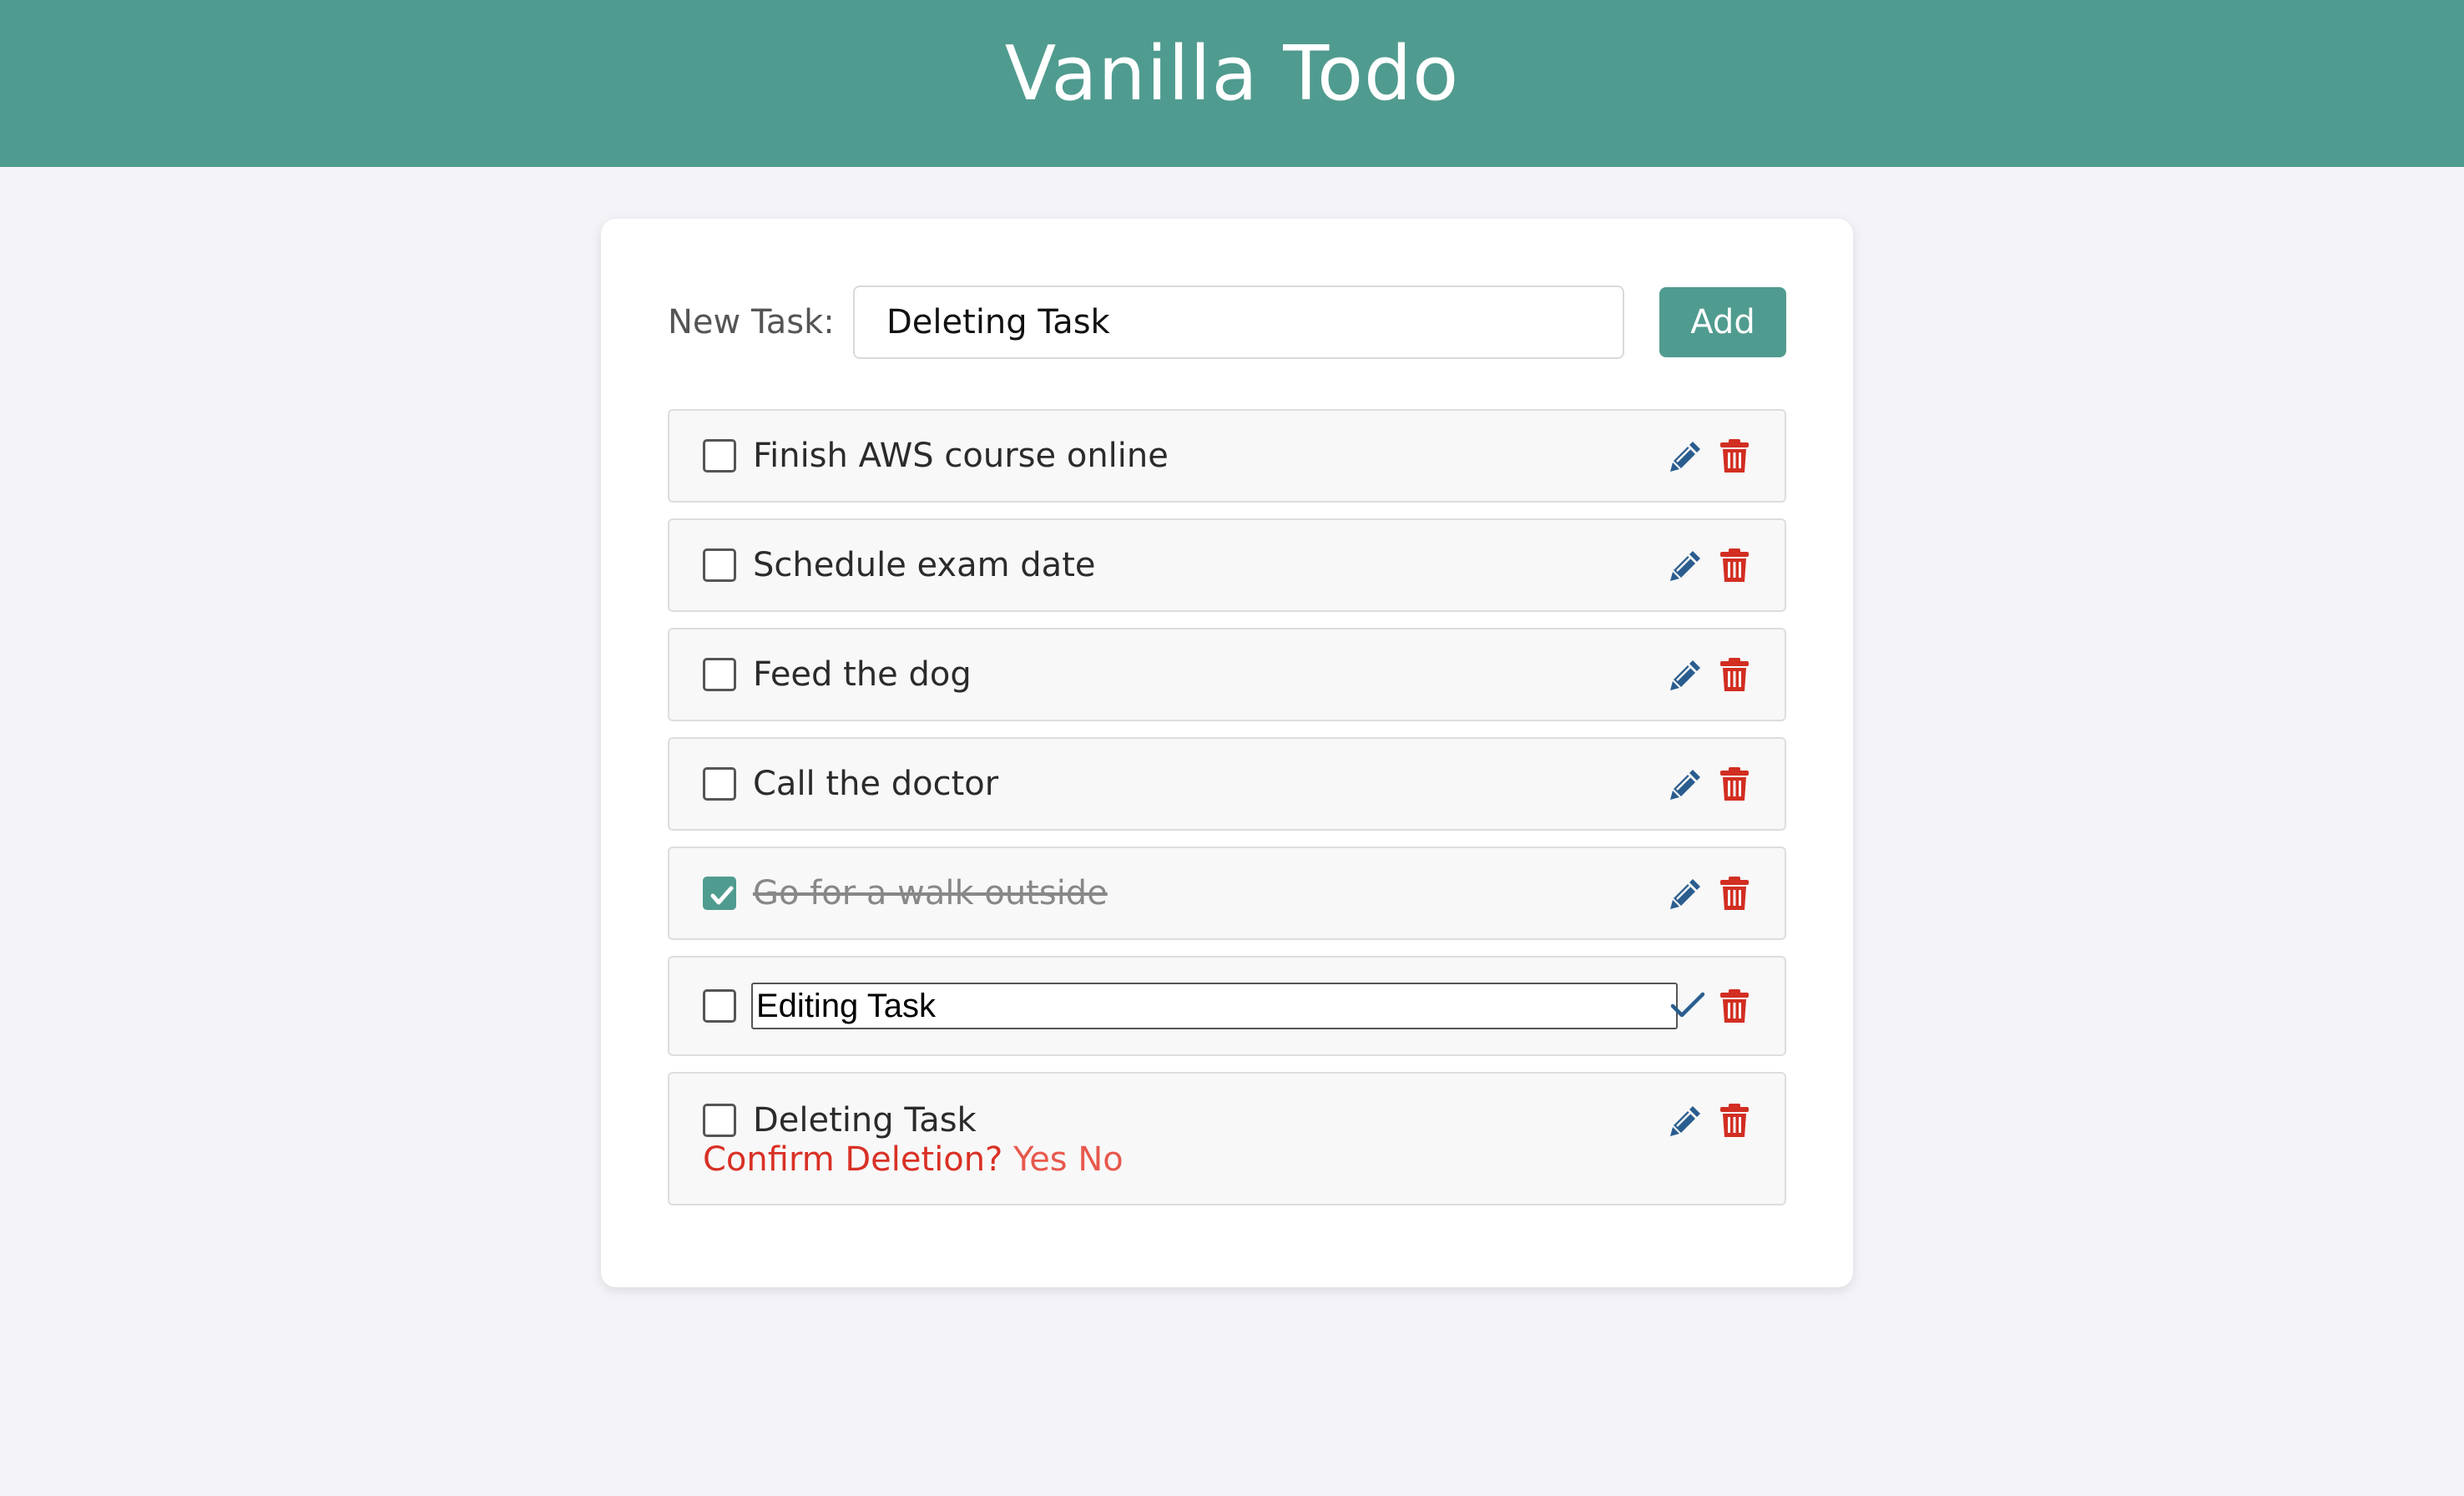  I want to click on confirm-deletion-row: Confirm Deletion? Yes No, so click(913, 1159).